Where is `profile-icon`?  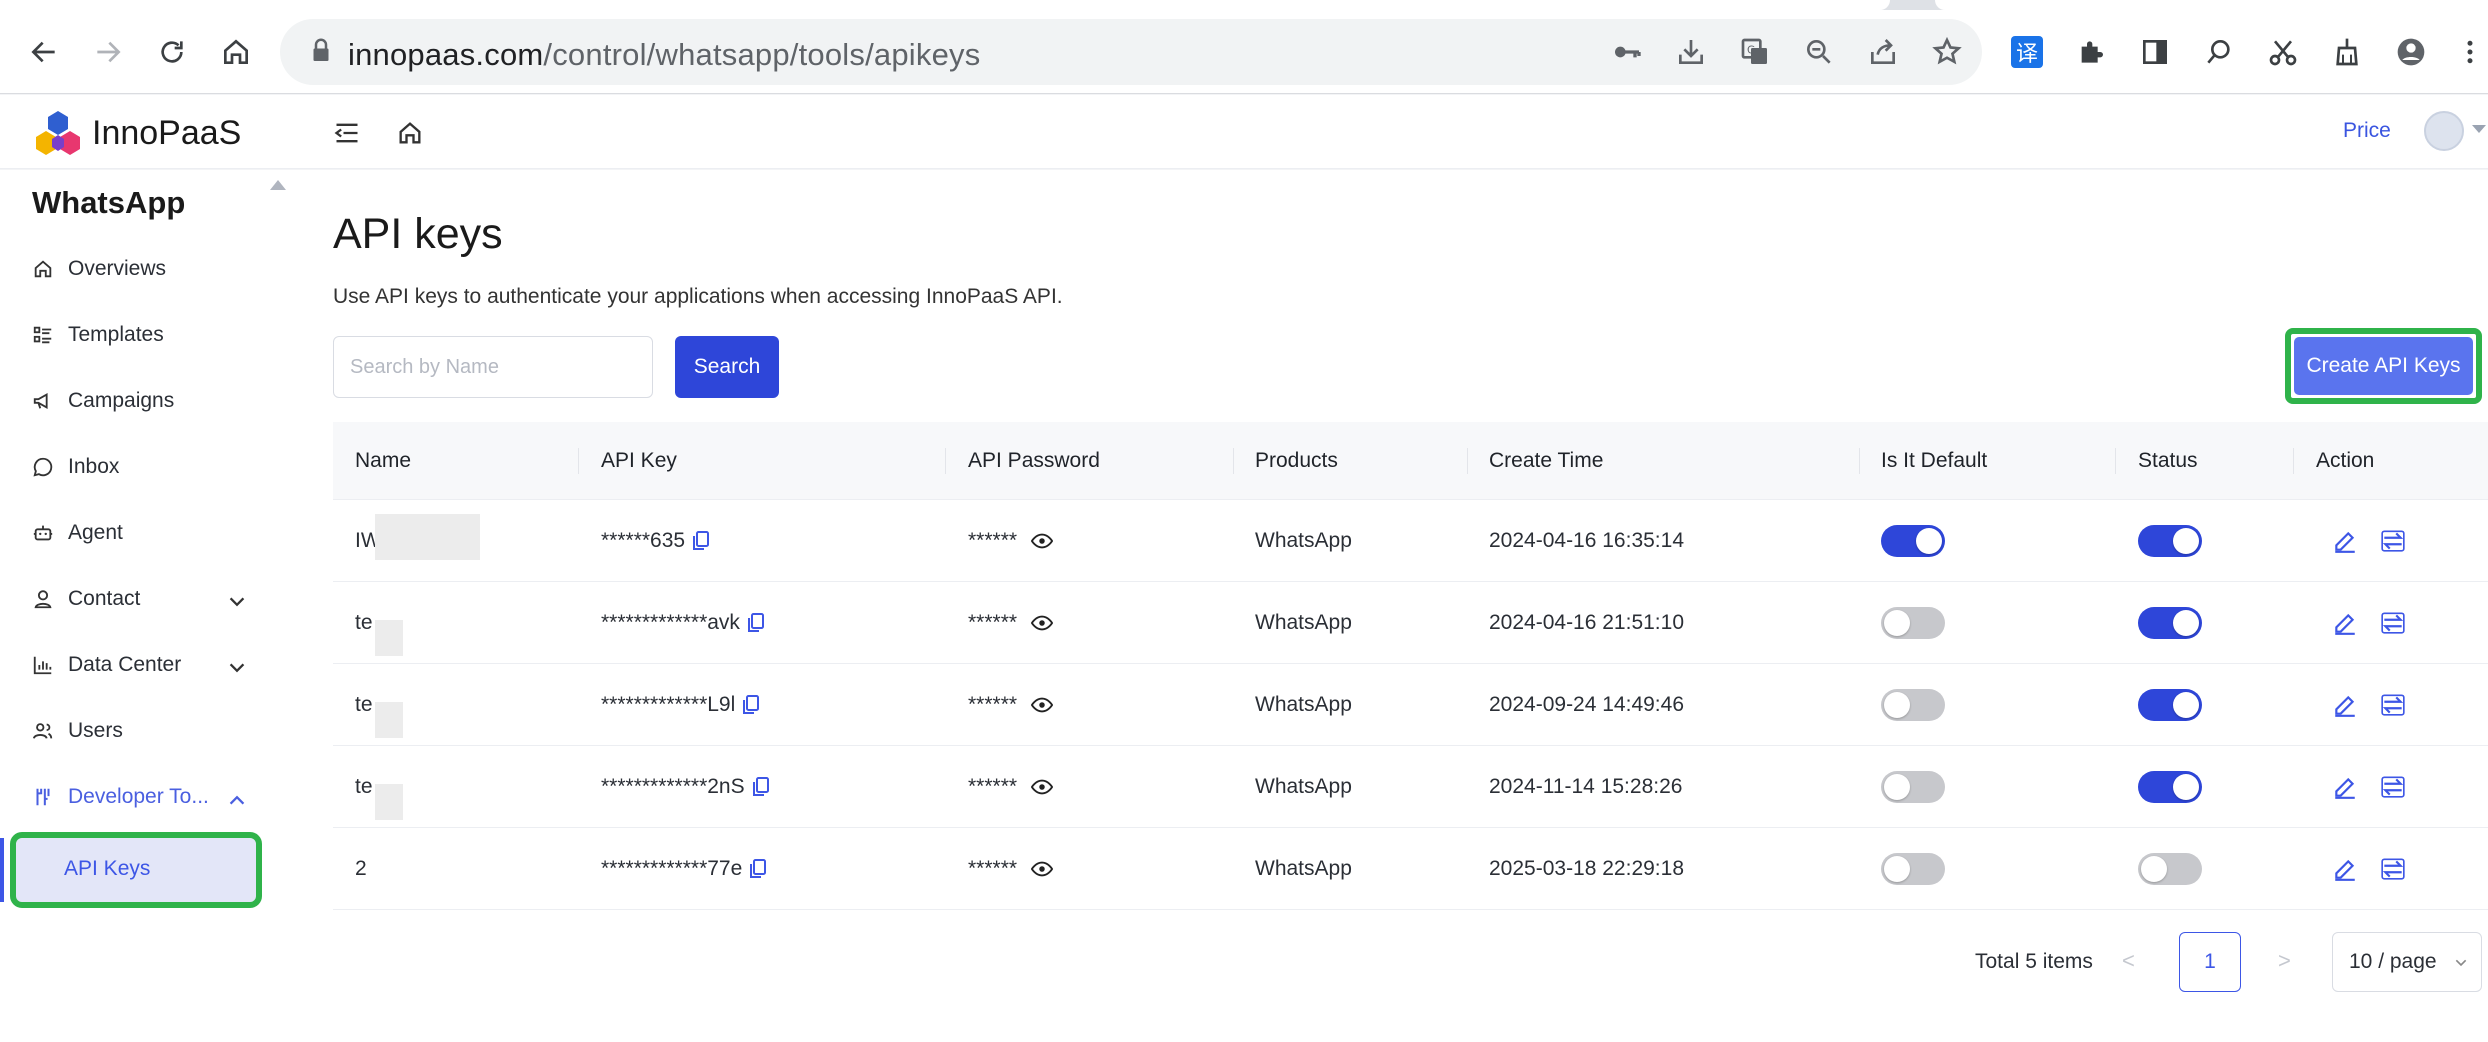
profile-icon is located at coordinates (2411, 52).